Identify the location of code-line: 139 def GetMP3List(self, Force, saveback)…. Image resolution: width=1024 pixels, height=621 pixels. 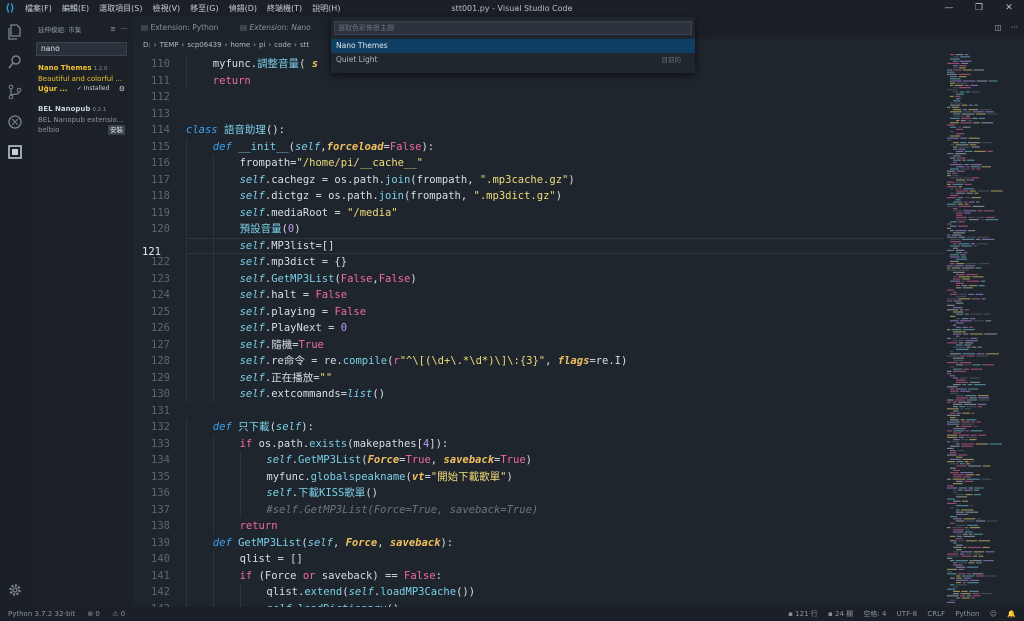
(538, 542).